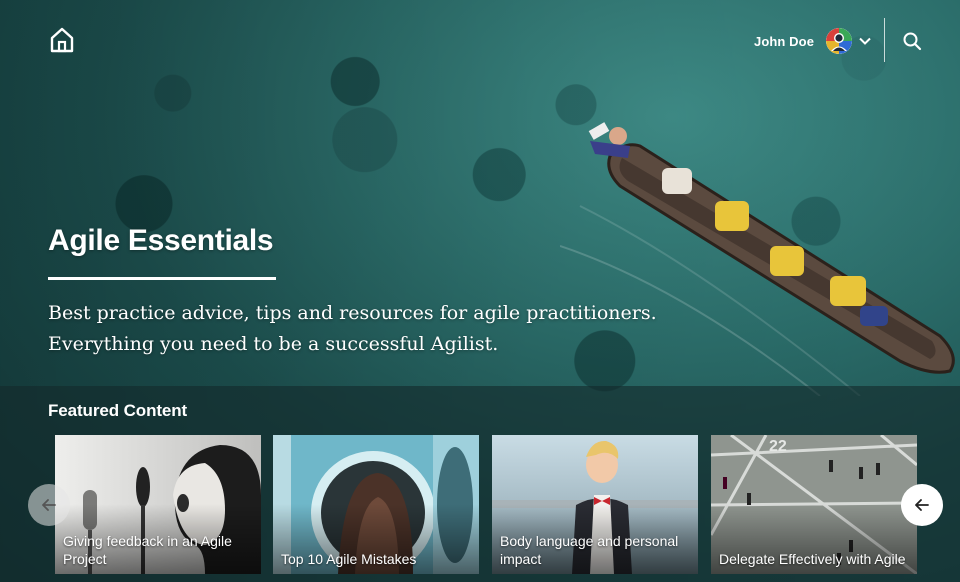  Describe the element at coordinates (814, 504) in the screenshot. I see `content-card-delegate: 22 Delegate Effectively with Agile` at that location.